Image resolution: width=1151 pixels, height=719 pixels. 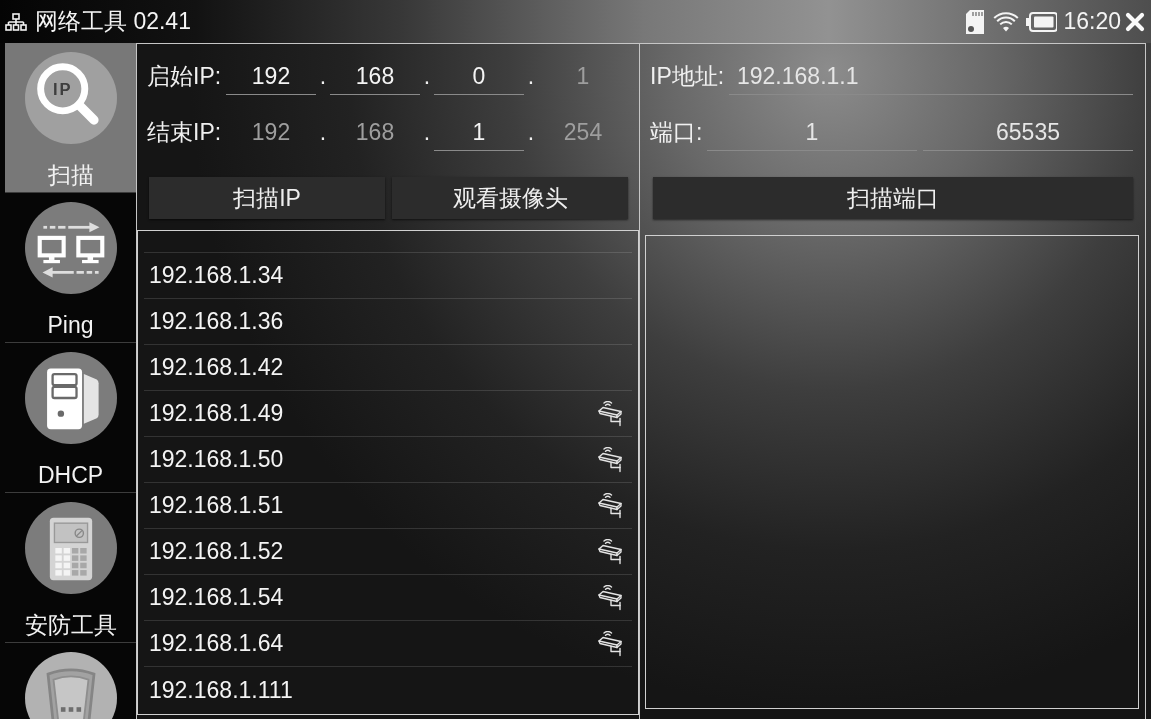 What do you see at coordinates (1006, 21) in the screenshot?
I see `wifi-icon` at bounding box center [1006, 21].